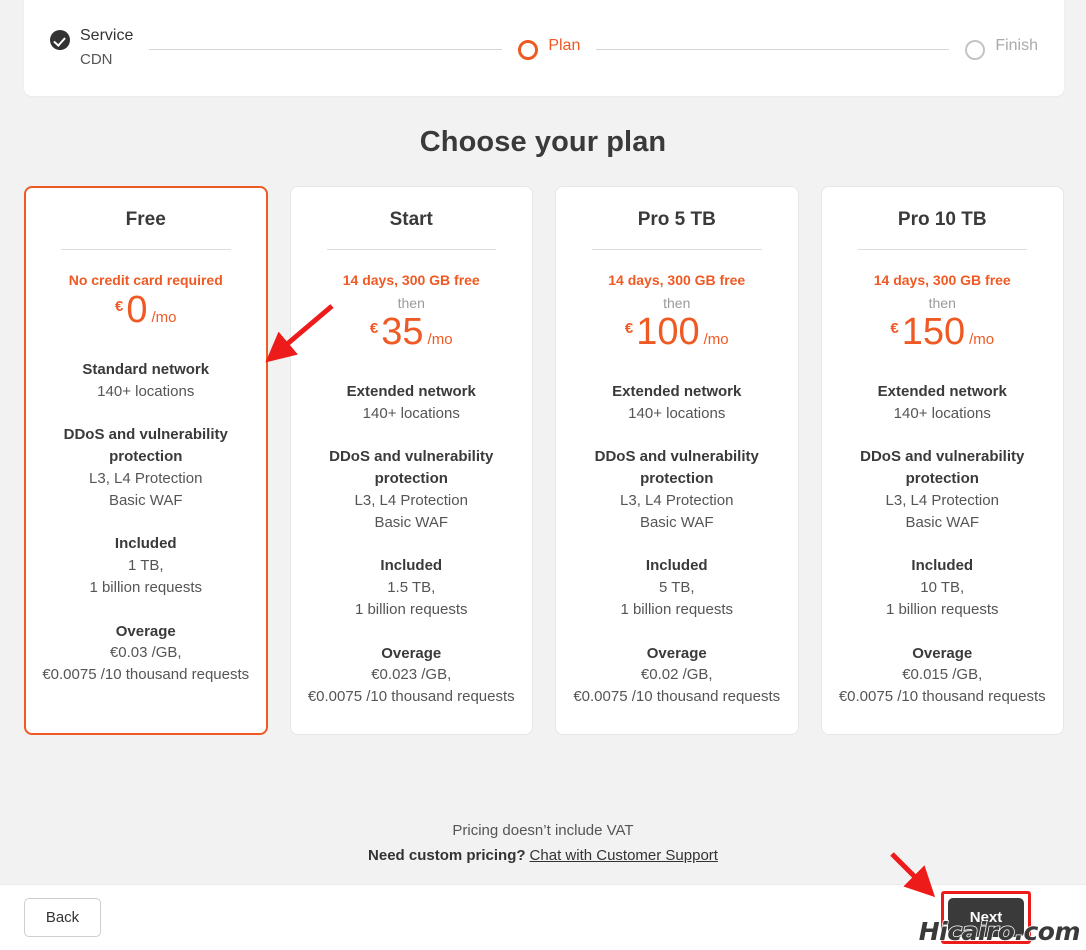  I want to click on vat-note: Pricing doesn’t include VAT, so click(543, 830).